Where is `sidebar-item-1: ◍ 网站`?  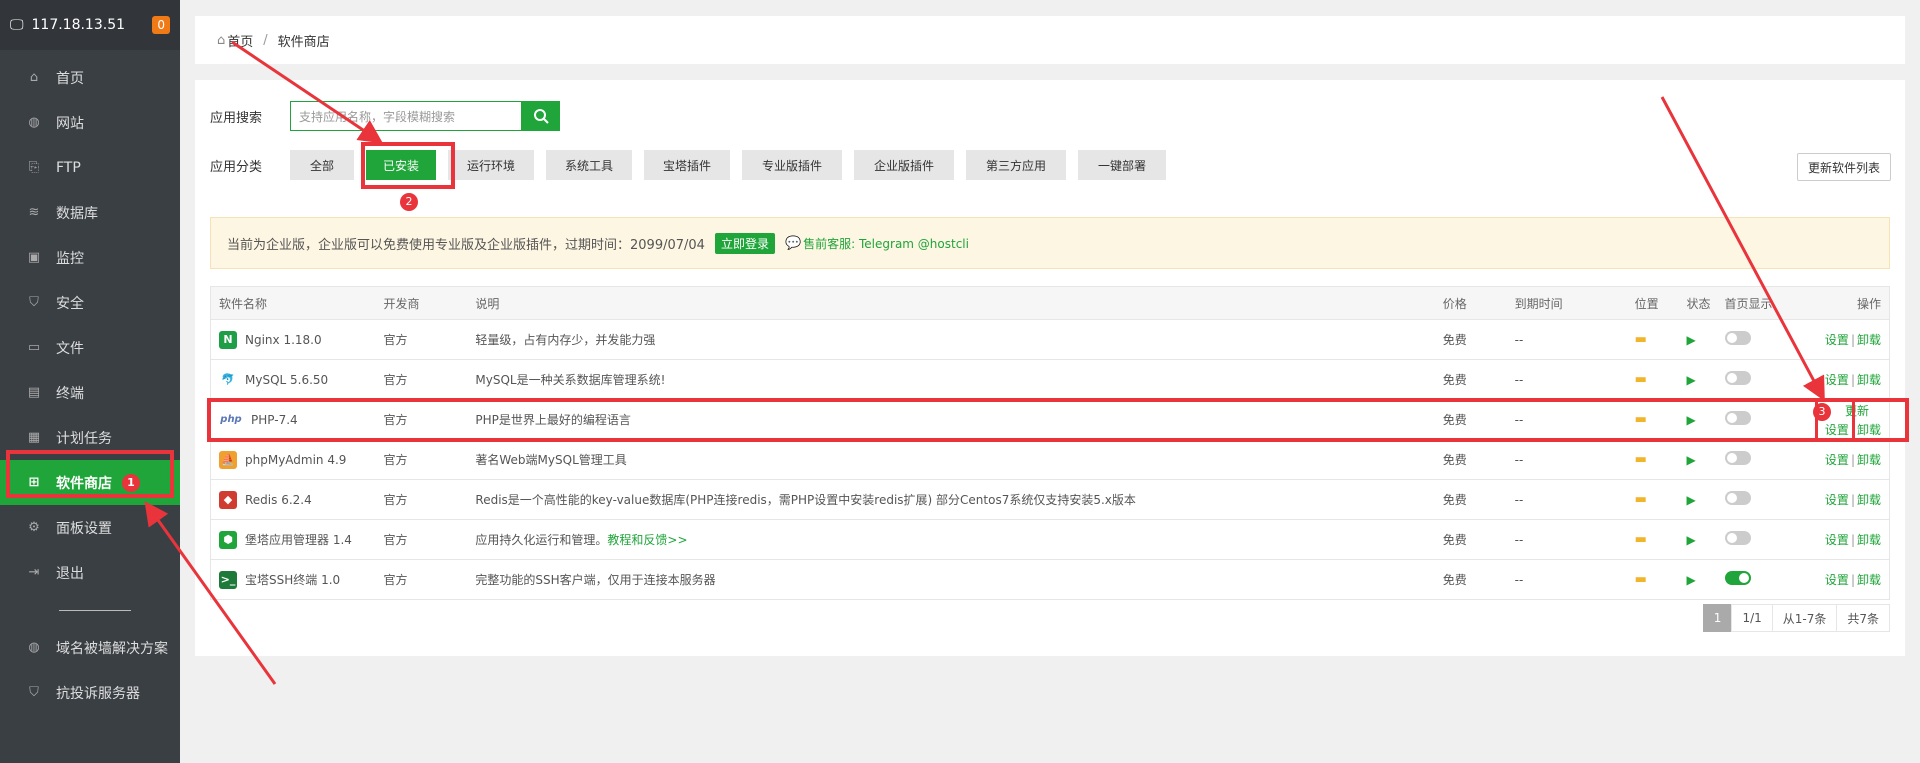 sidebar-item-1: ◍ 网站 is located at coordinates (90, 122).